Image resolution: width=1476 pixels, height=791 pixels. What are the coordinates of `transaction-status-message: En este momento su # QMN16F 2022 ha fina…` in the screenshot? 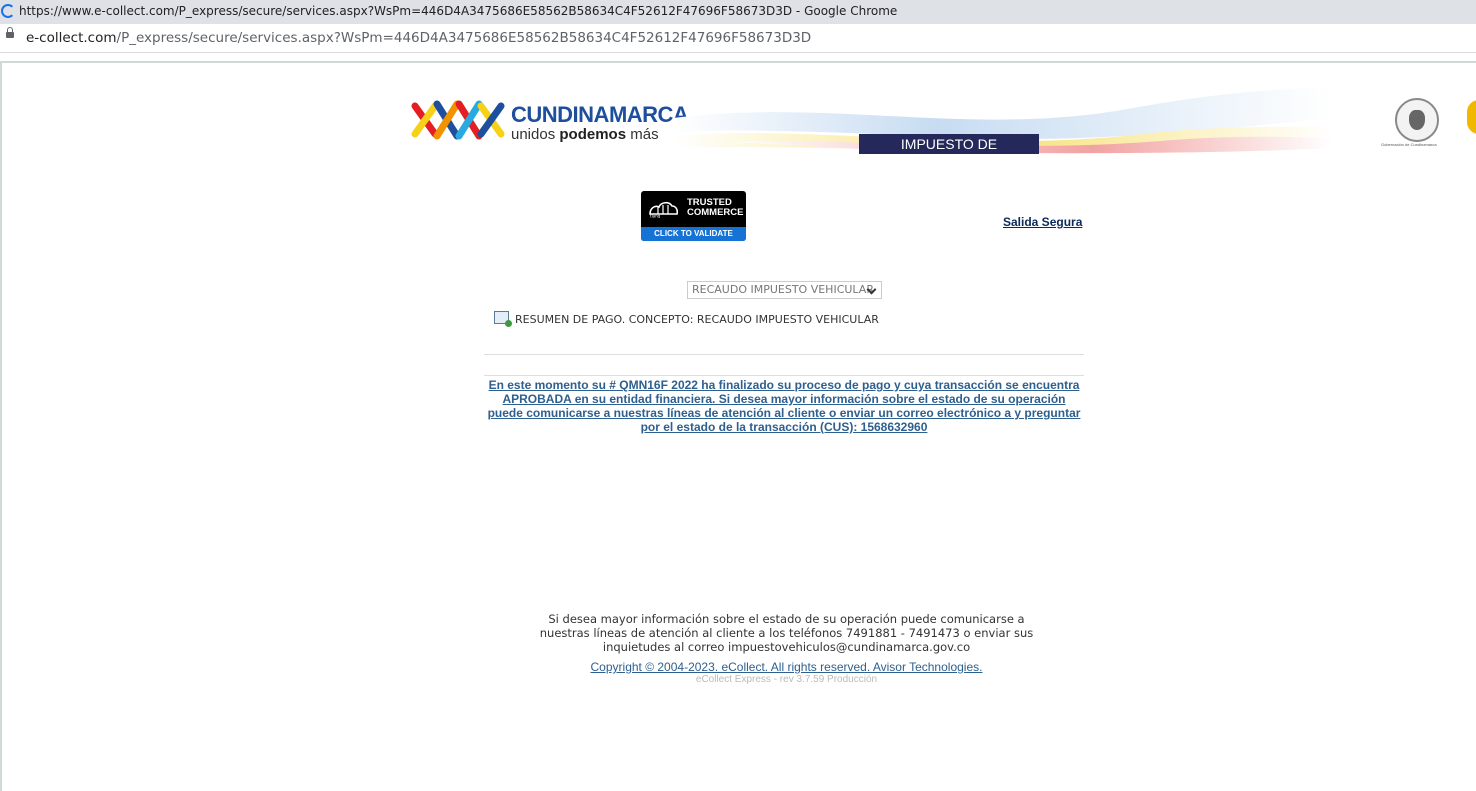 It's located at (784, 406).